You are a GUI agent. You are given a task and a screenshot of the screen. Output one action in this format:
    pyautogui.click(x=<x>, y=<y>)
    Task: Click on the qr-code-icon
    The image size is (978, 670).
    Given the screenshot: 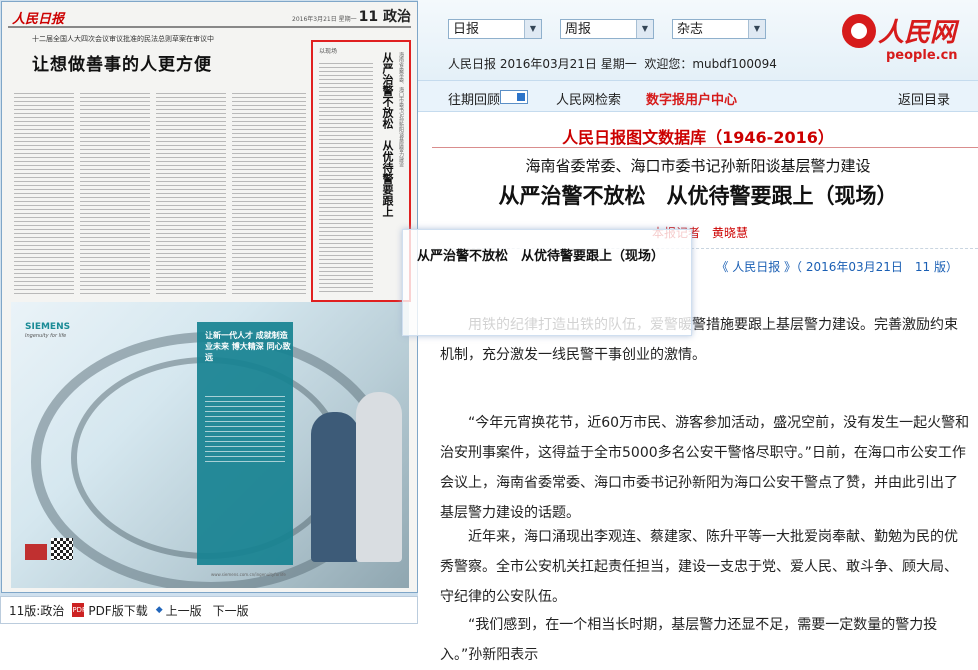 What is the action you would take?
    pyautogui.click(x=62, y=549)
    